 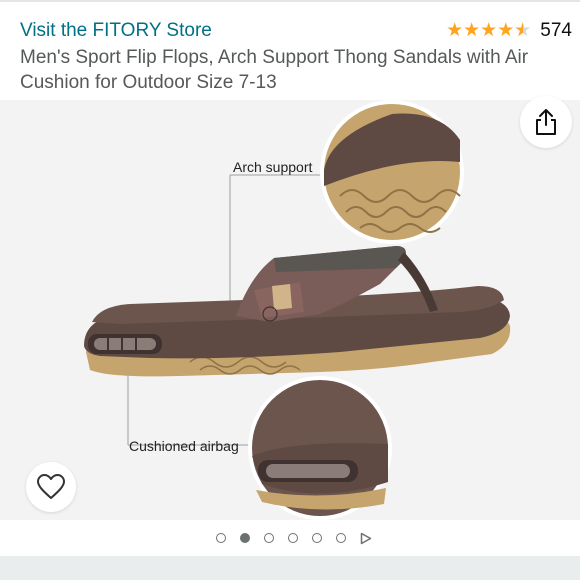 I want to click on favorite-button, so click(x=51, y=487).